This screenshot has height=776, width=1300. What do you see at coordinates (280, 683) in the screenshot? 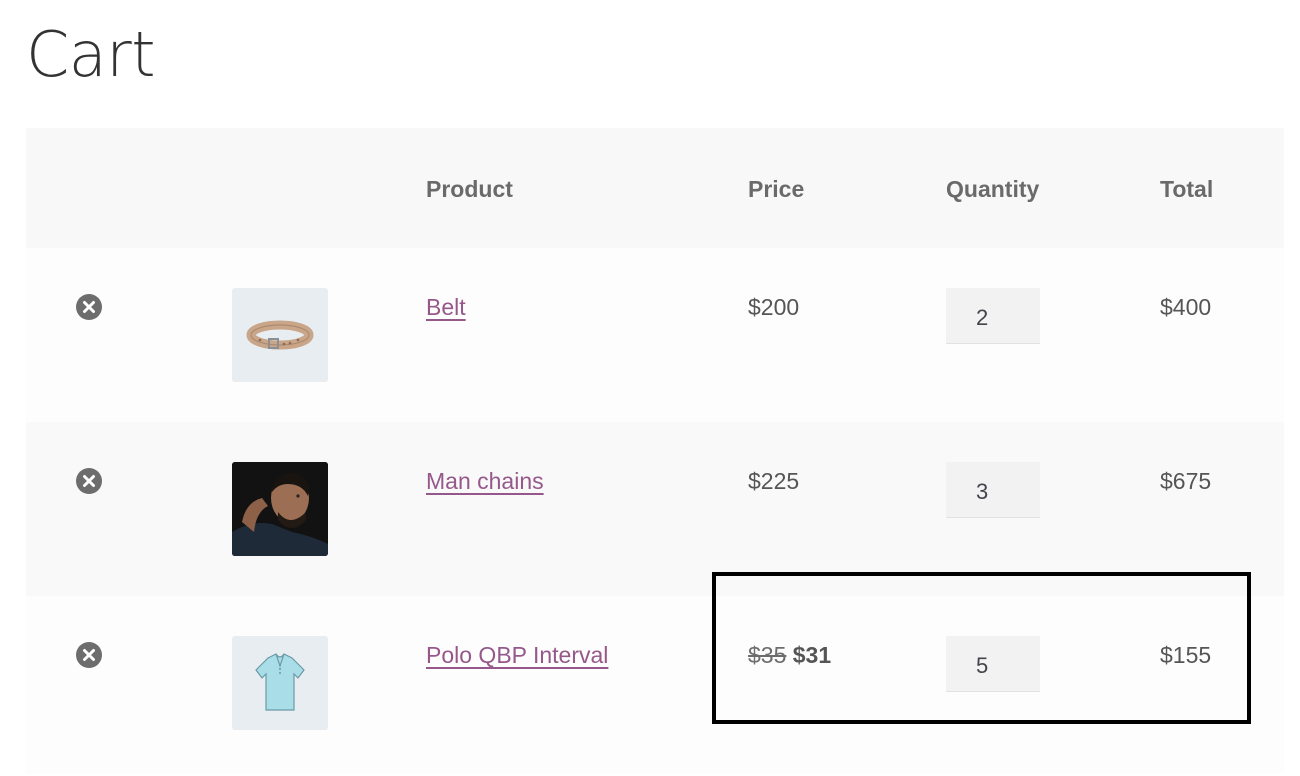
I see `polo-shirt-image` at bounding box center [280, 683].